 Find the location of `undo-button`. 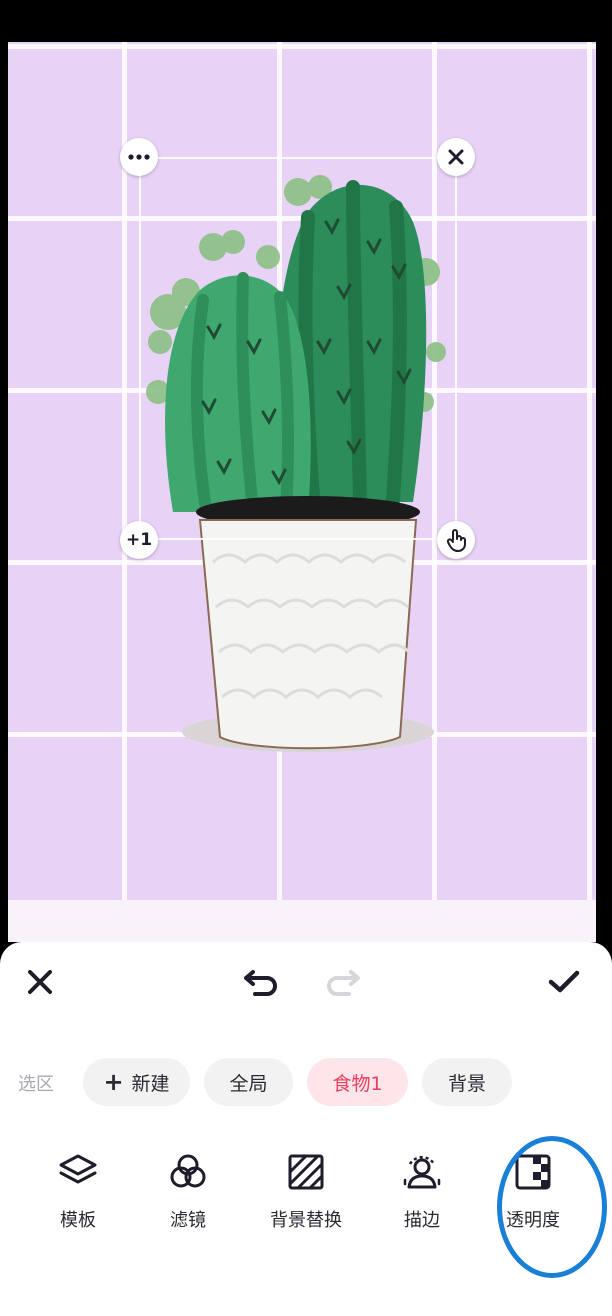

undo-button is located at coordinates (261, 982).